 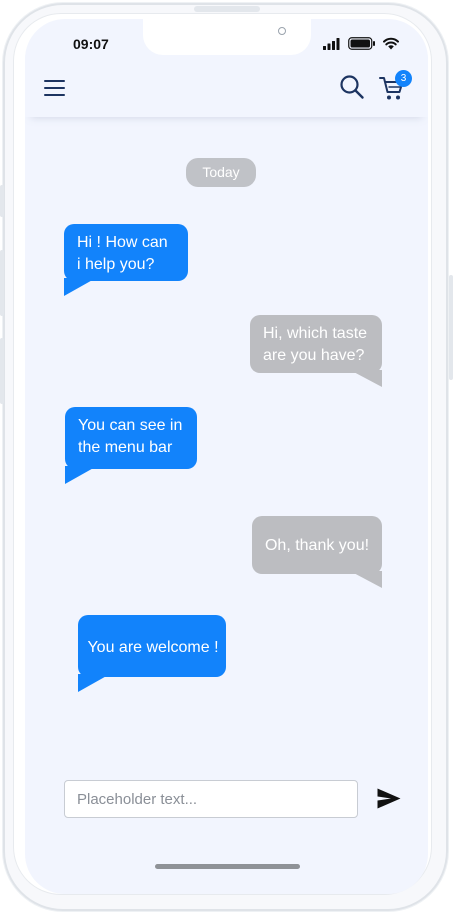 I want to click on message-bubble-incoming: You can see in the menu bar, so click(x=131, y=445).